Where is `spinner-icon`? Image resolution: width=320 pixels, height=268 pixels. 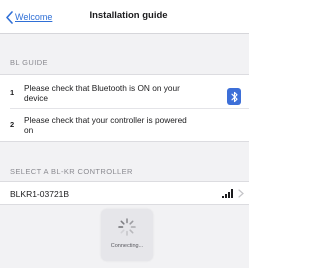
spinner-icon is located at coordinates (127, 227).